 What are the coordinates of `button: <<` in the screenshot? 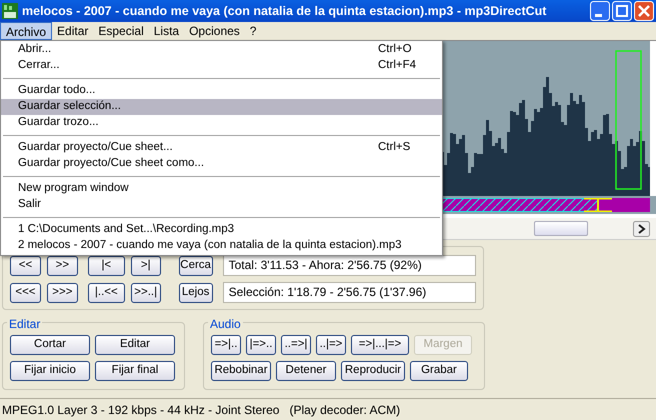 It's located at (25, 266).